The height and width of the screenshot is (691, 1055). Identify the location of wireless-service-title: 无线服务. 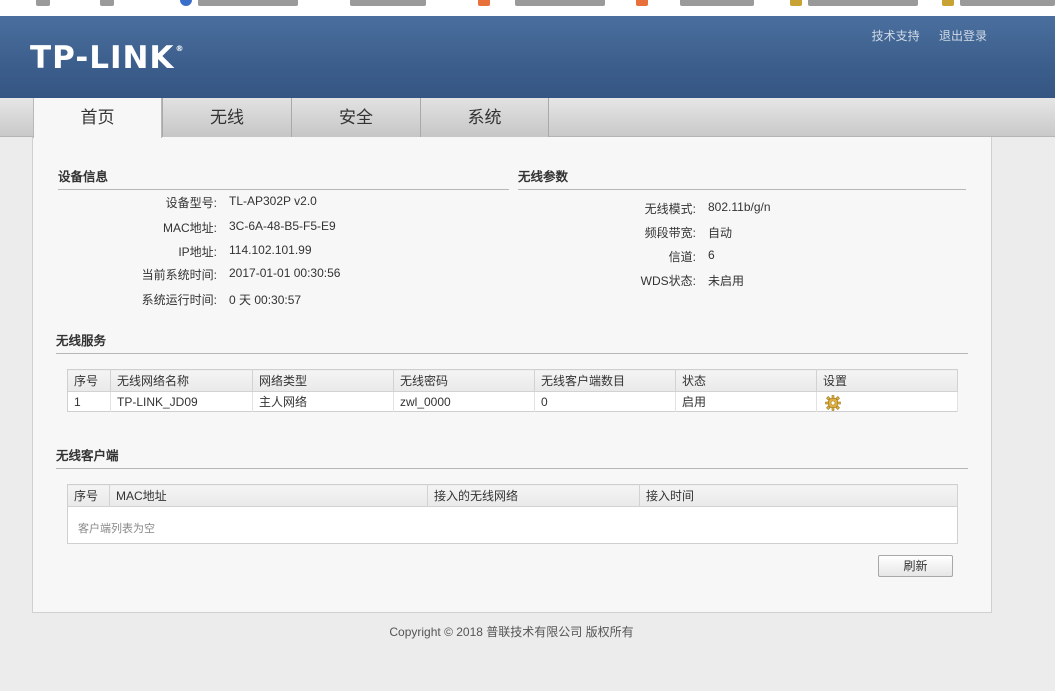
(512, 342).